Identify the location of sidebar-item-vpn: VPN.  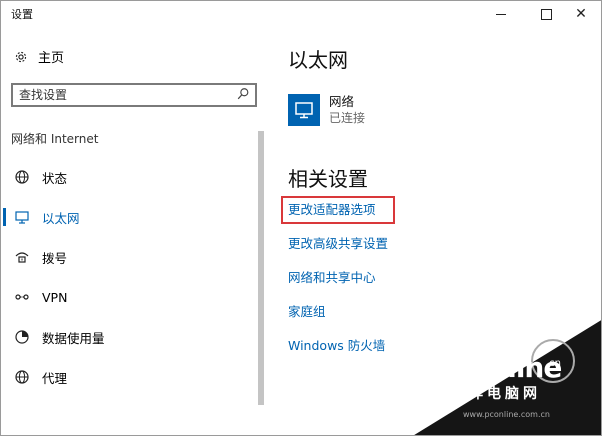
(129, 297).